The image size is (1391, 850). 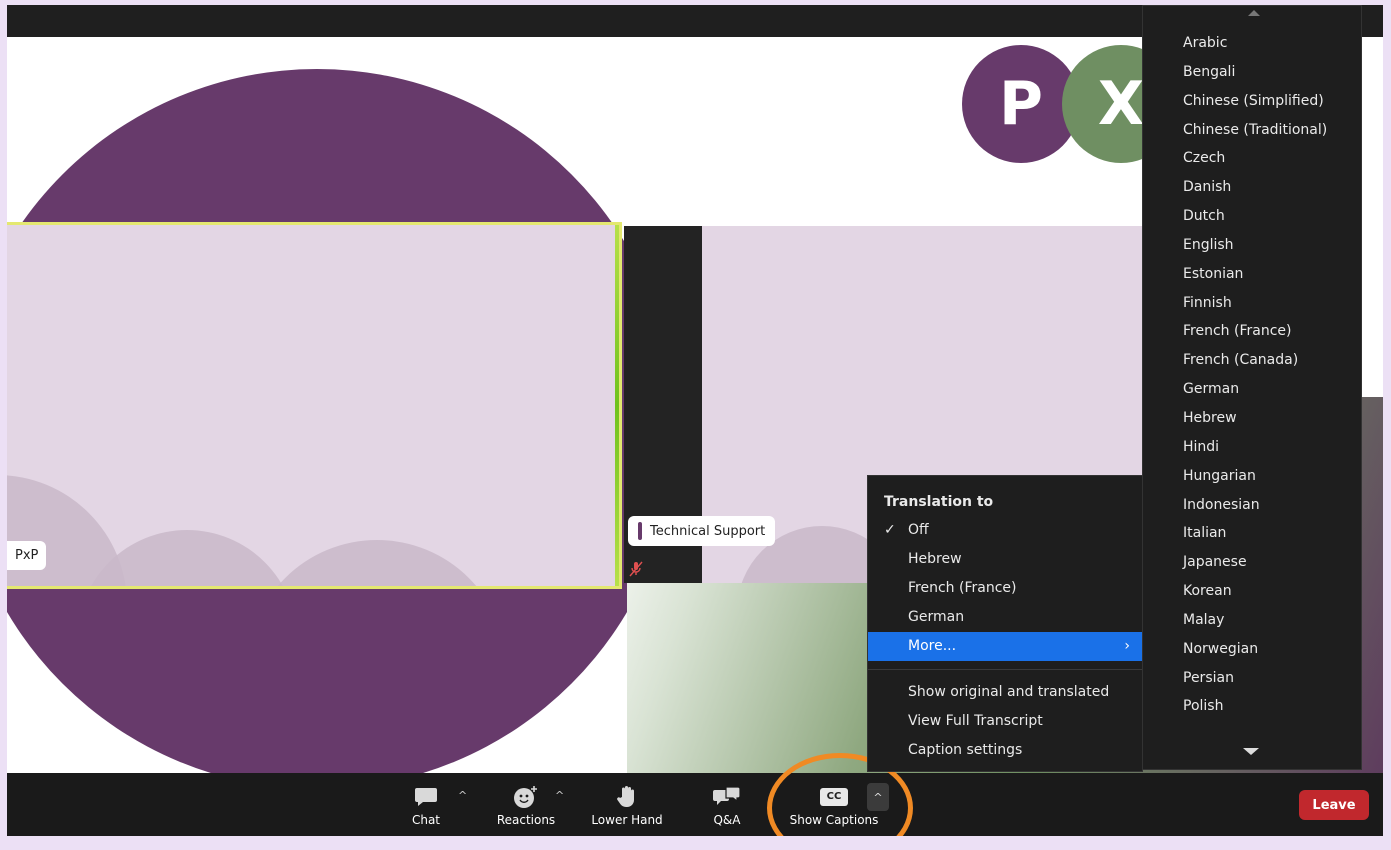 What do you see at coordinates (1252, 421) in the screenshot?
I see `language-option: Hebrew` at bounding box center [1252, 421].